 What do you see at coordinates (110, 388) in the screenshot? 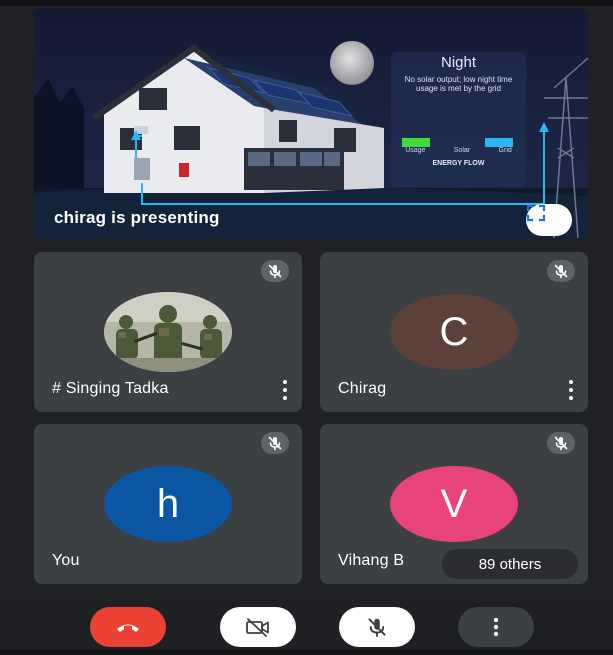
I see `participant-name: # Singing Tadka` at bounding box center [110, 388].